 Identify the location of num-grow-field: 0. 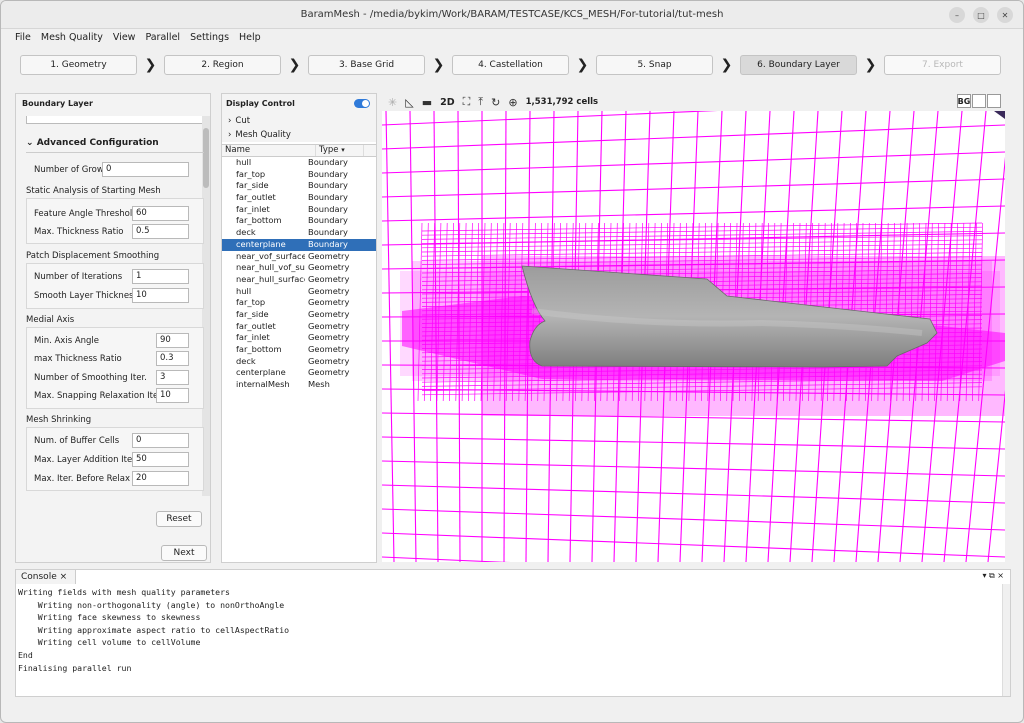
(145, 169).